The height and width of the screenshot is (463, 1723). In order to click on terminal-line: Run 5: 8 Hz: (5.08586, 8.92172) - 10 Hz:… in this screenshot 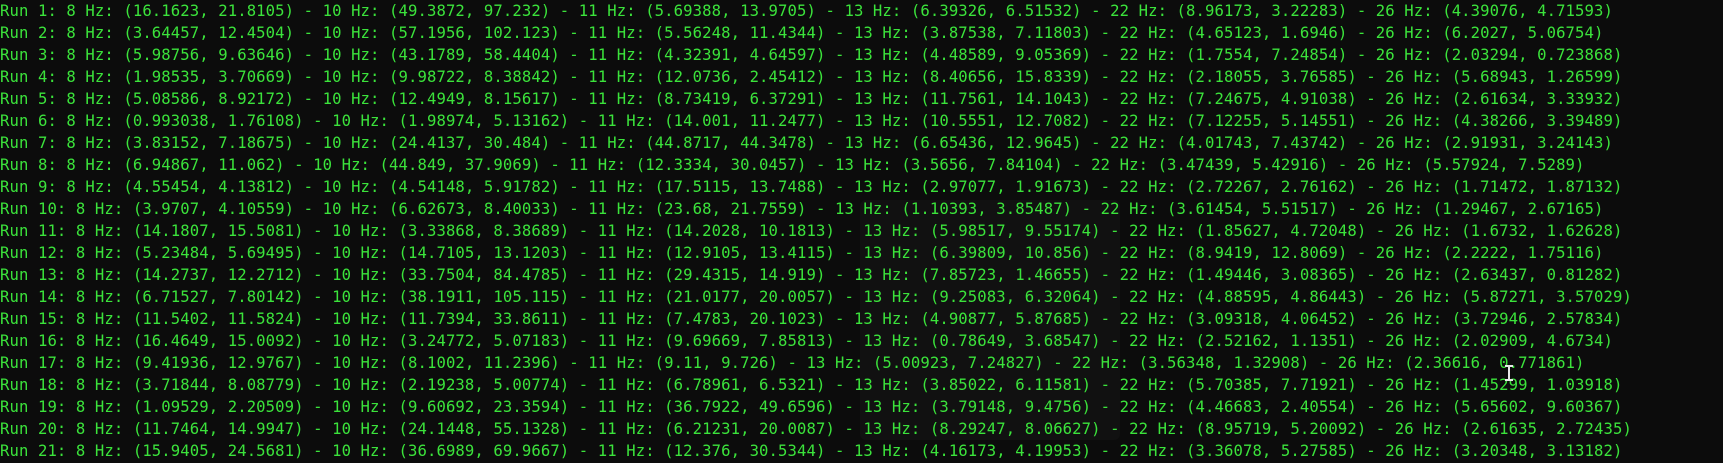, I will do `click(811, 99)`.